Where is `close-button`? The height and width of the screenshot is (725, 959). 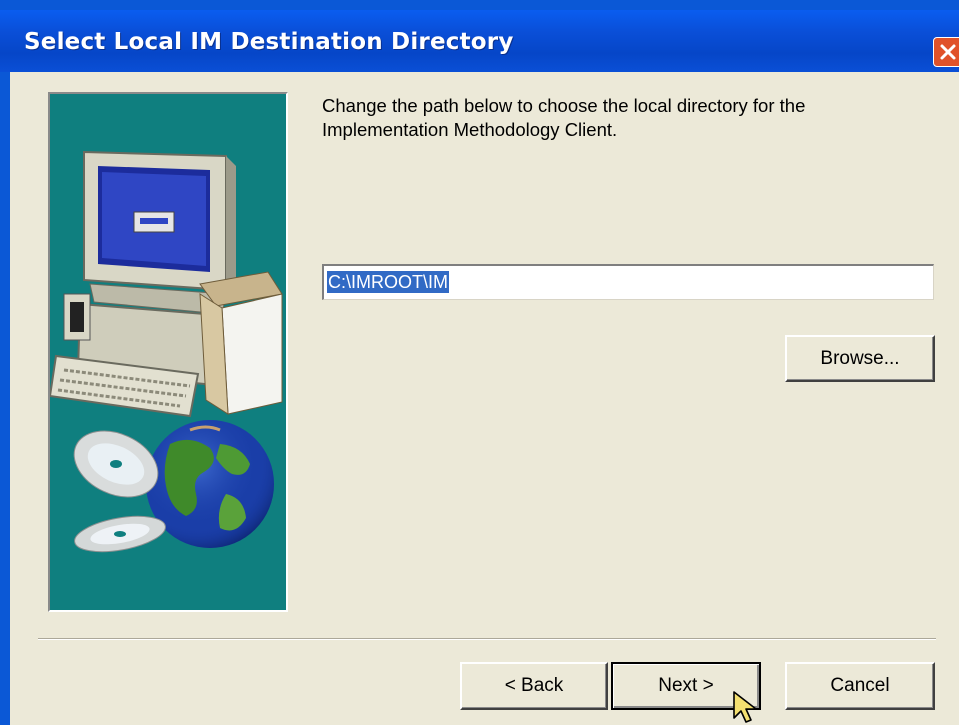 close-button is located at coordinates (946, 52).